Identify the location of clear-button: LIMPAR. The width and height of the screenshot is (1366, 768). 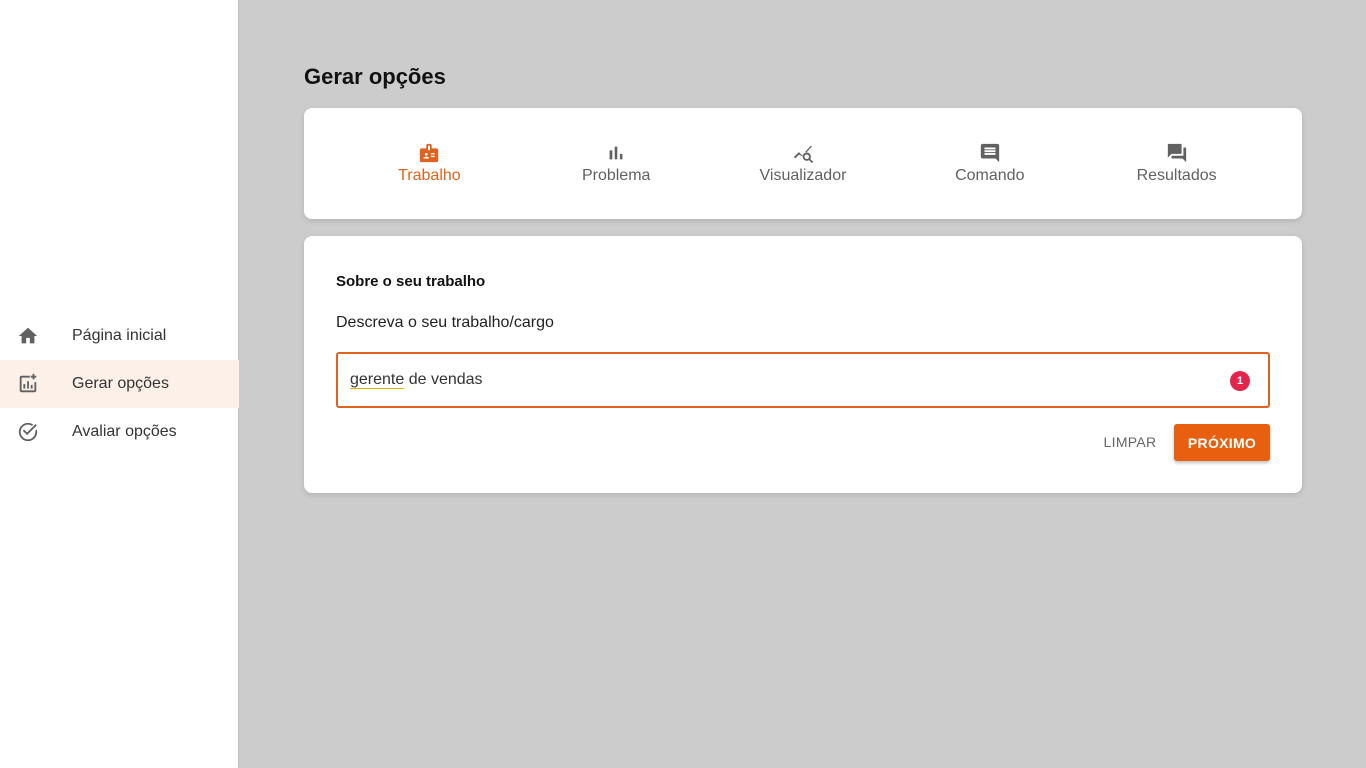
(1130, 442).